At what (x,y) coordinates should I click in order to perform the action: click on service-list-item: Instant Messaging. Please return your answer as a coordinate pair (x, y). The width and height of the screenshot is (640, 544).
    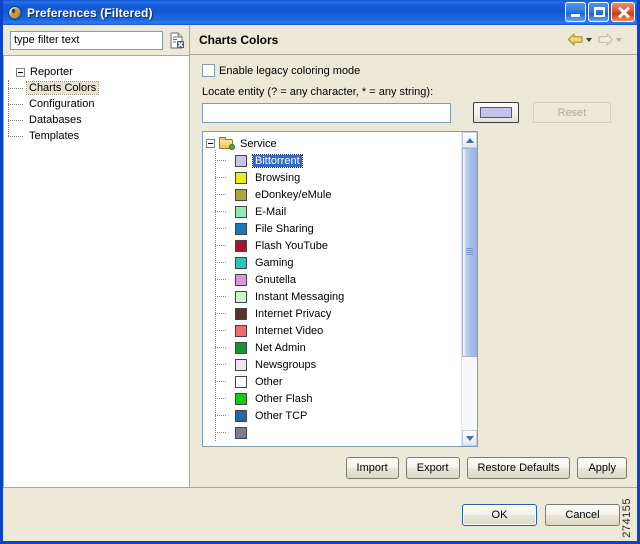
    Looking at the image, I should click on (338, 296).